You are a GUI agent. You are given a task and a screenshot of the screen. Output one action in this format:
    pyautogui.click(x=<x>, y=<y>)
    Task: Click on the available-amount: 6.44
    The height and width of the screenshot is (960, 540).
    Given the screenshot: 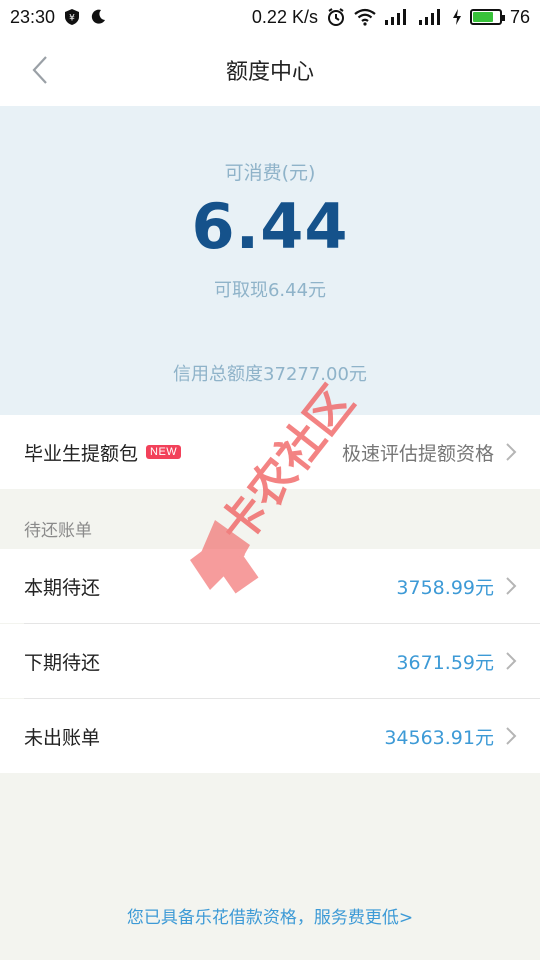 What is the action you would take?
    pyautogui.click(x=270, y=226)
    